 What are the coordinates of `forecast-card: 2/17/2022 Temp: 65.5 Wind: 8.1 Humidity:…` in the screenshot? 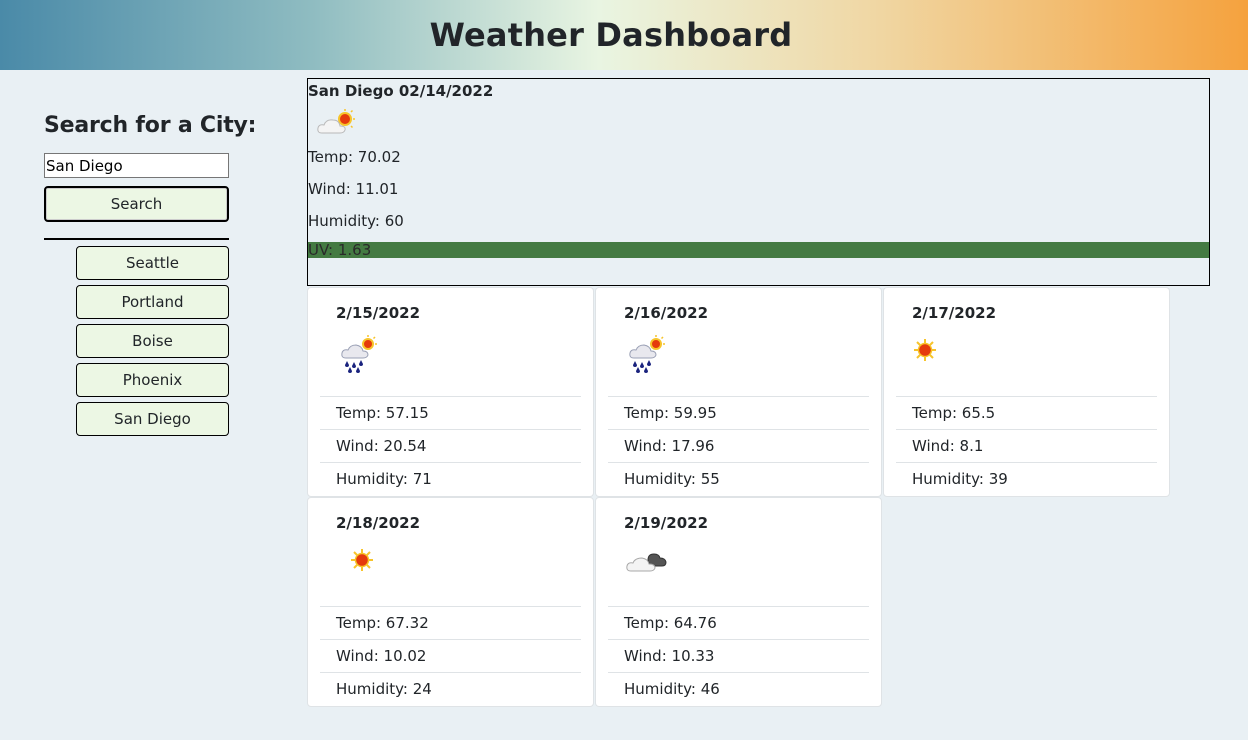 It's located at (1026, 392).